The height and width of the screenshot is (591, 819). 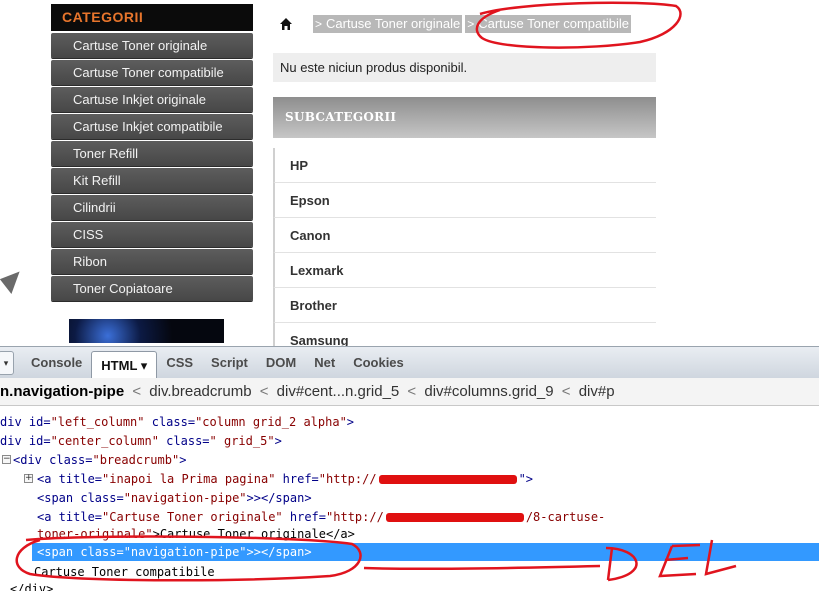 What do you see at coordinates (7, 362) in the screenshot?
I see `devtools-menu-button: ▾` at bounding box center [7, 362].